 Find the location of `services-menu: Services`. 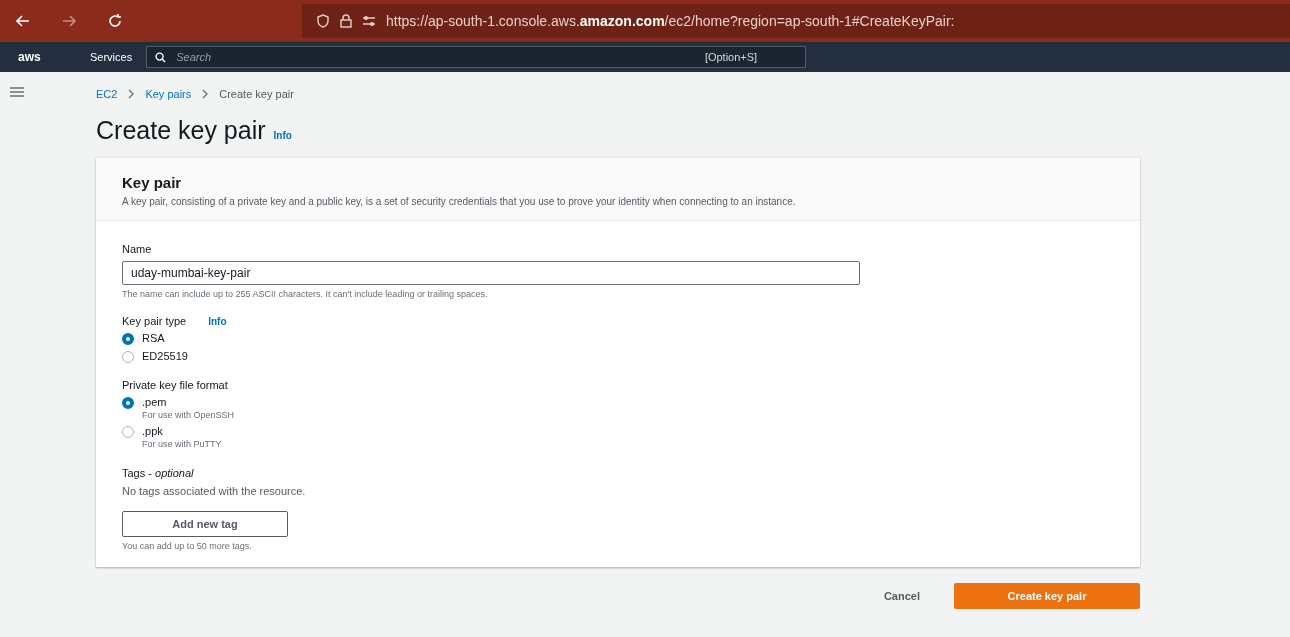

services-menu: Services is located at coordinates (102, 57).